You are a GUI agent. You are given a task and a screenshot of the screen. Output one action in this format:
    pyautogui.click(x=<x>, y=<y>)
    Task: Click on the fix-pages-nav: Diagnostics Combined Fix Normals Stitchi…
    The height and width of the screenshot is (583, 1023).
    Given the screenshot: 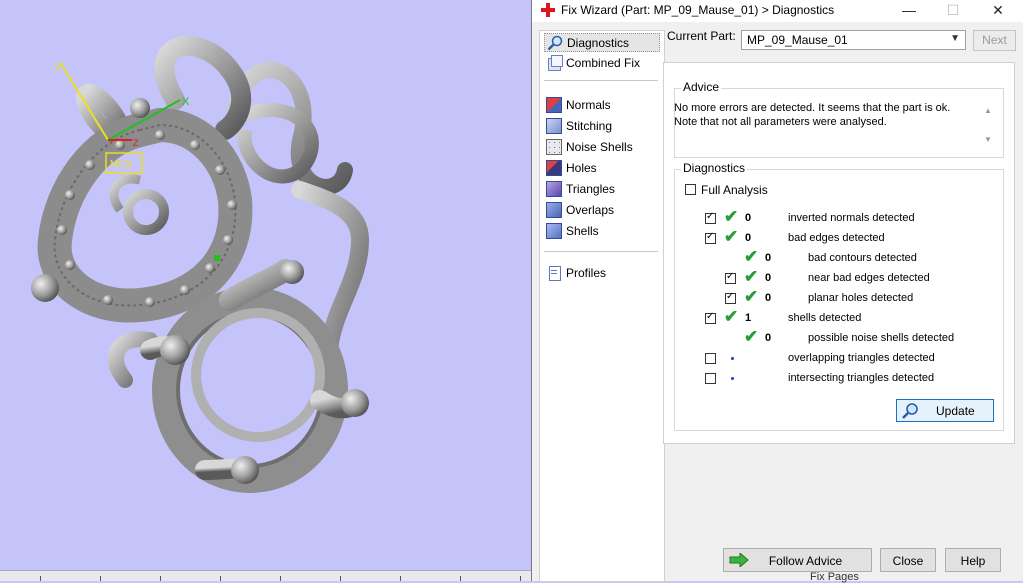 What is the action you would take?
    pyautogui.click(x=602, y=306)
    